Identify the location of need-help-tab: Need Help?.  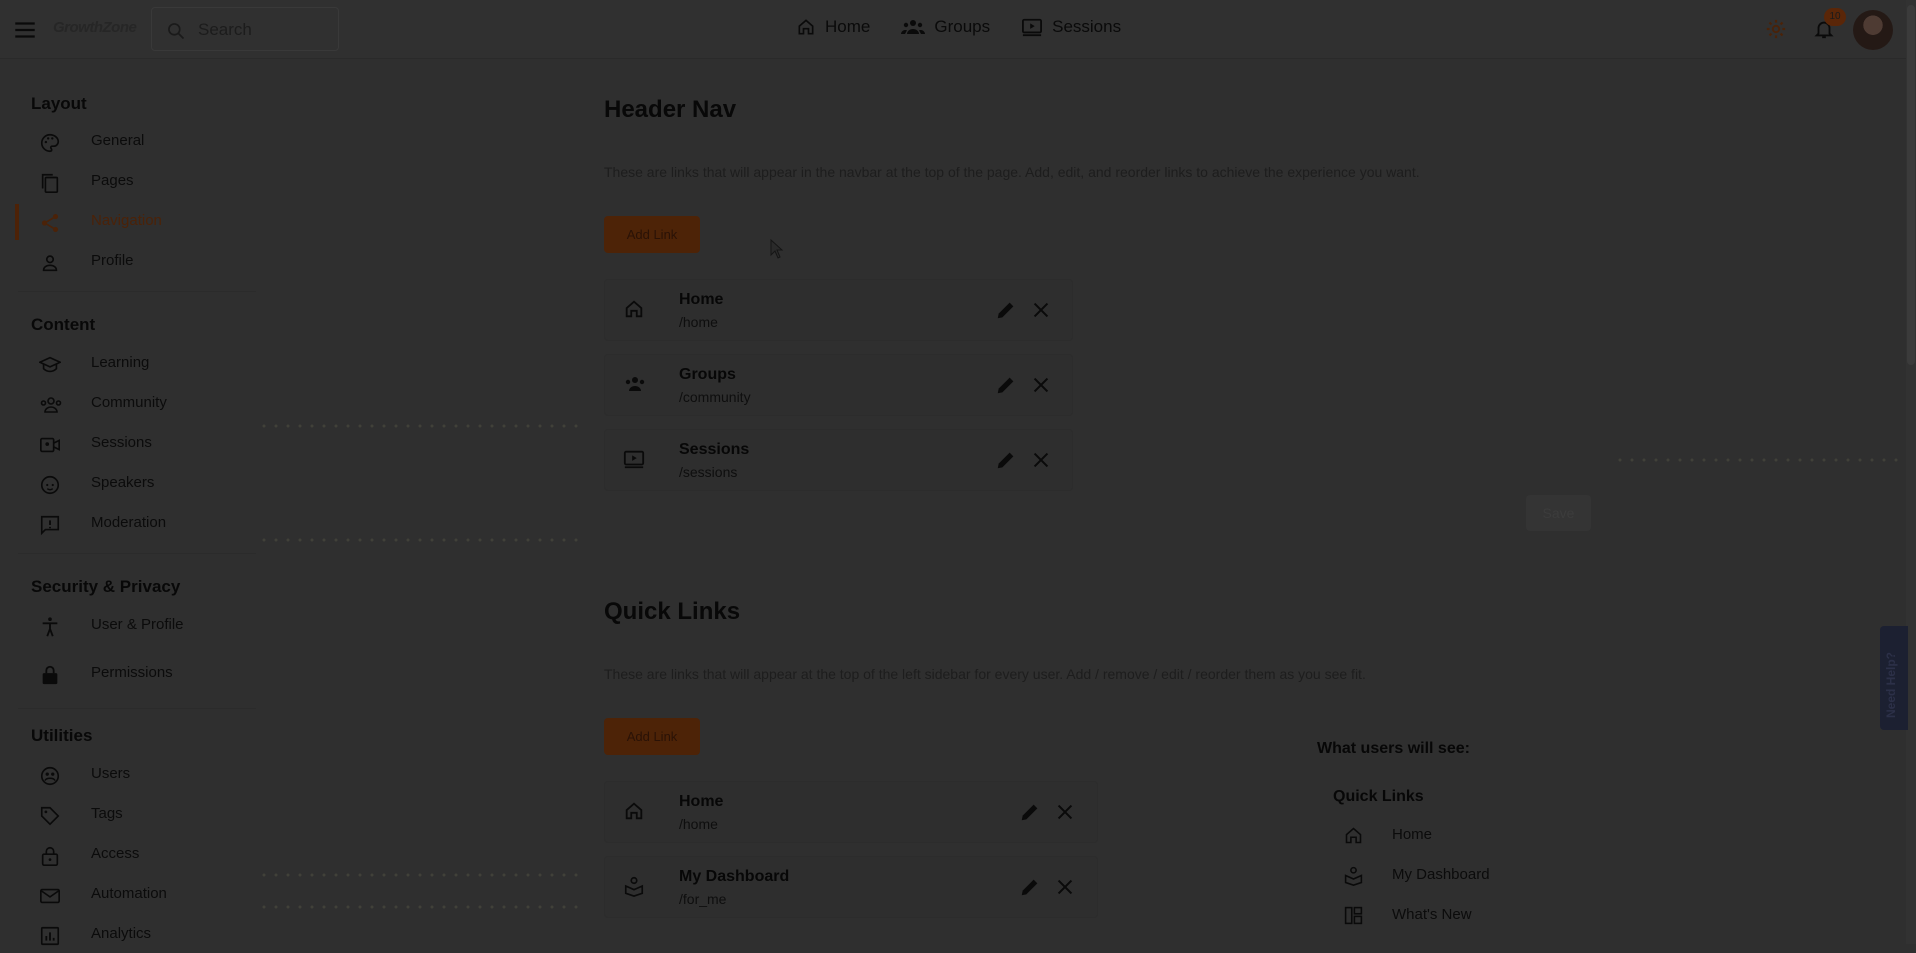
(1894, 678).